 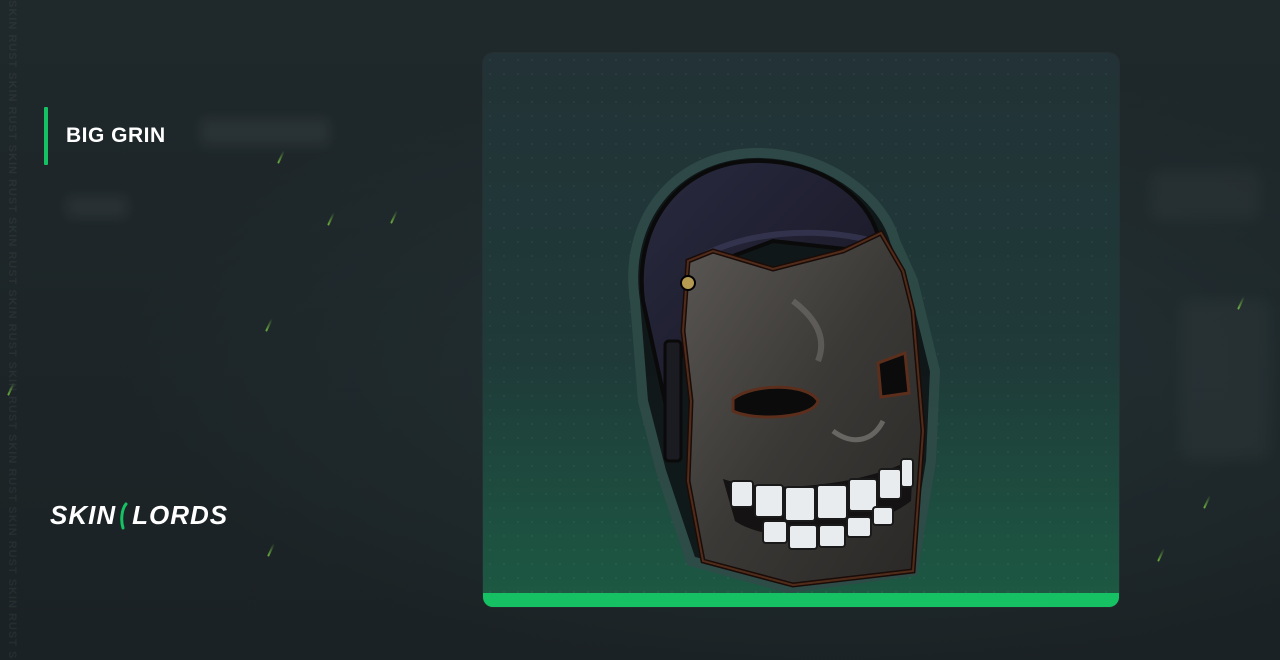 I want to click on item-title-block: BIG GRIN, so click(x=105, y=136).